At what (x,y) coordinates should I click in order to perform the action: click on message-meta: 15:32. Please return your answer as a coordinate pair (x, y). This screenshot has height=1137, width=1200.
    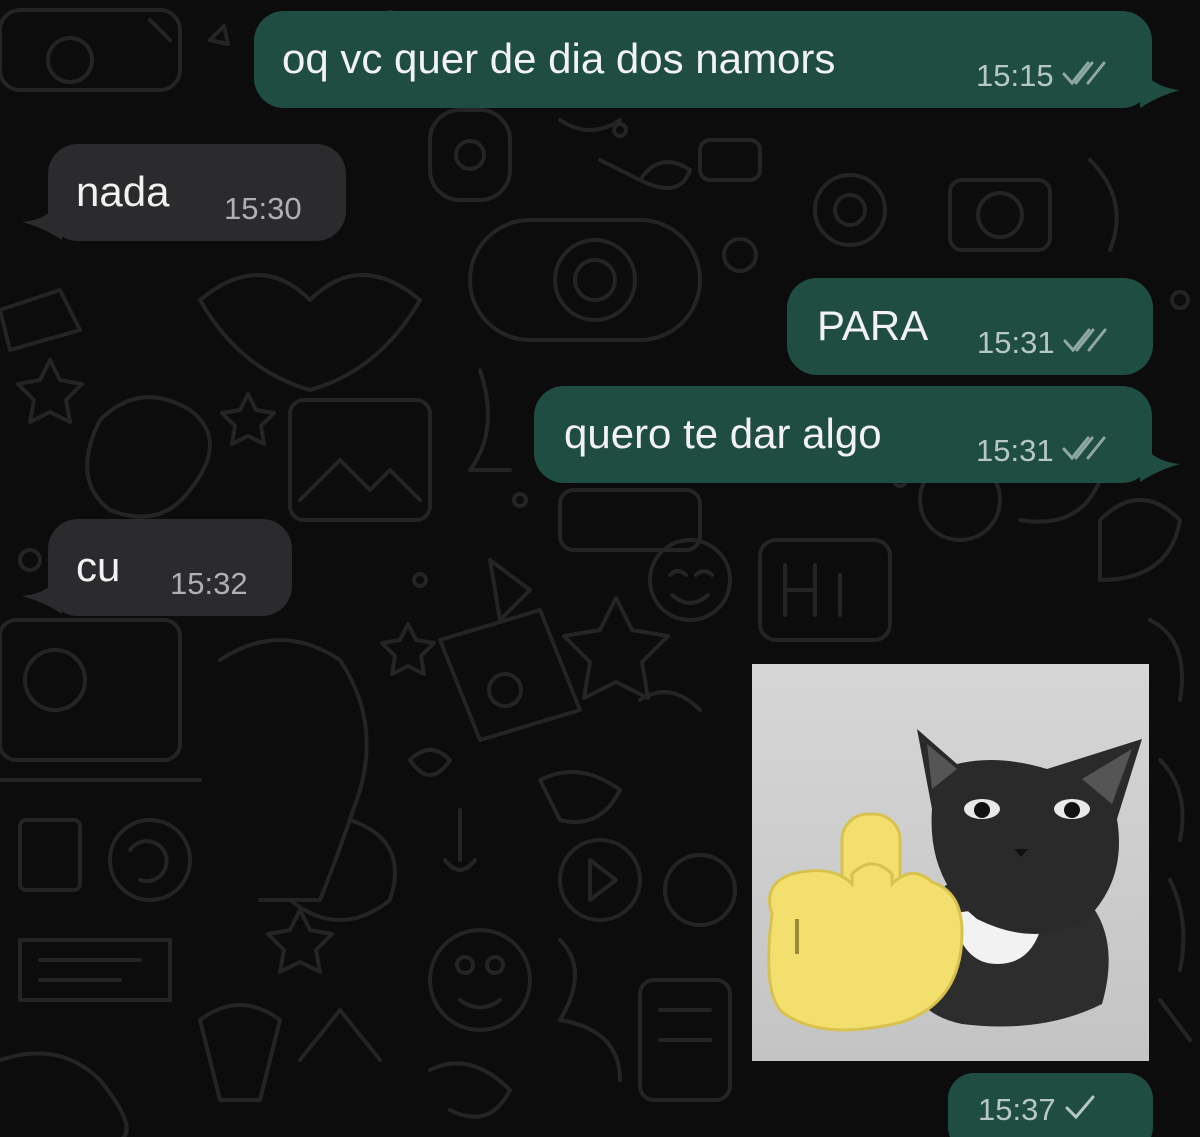
    Looking at the image, I should click on (209, 584).